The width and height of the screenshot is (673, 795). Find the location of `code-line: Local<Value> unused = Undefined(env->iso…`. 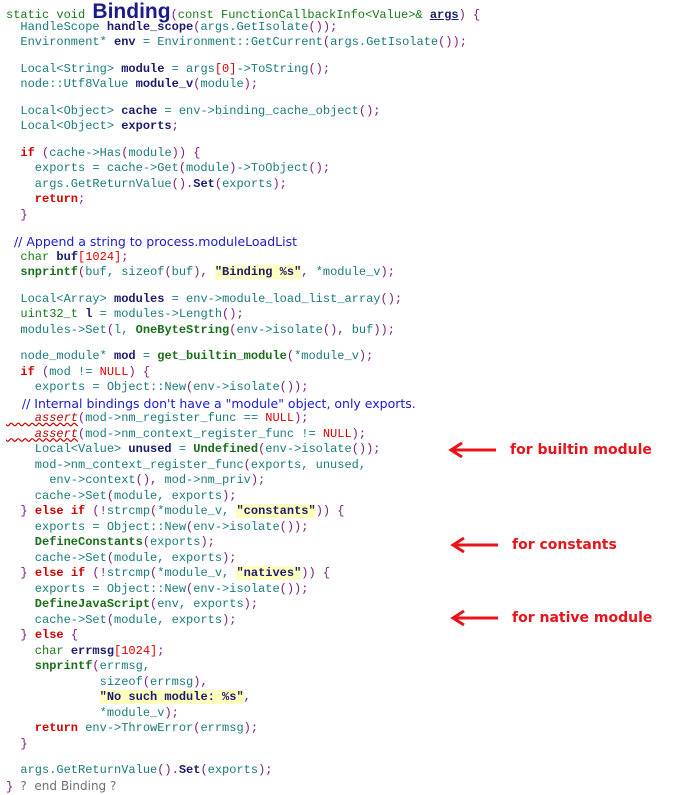

code-line: Local<Value> unused = Undefined(env->iso… is located at coordinates (243, 450).